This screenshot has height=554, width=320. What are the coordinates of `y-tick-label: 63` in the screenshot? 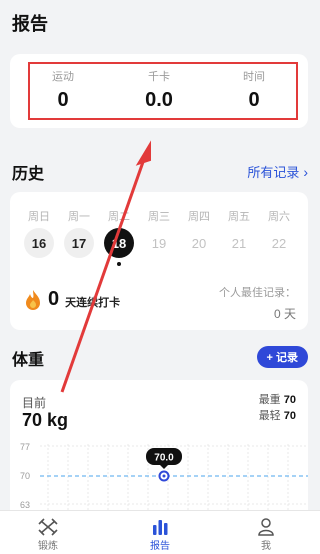 It's located at (25, 505).